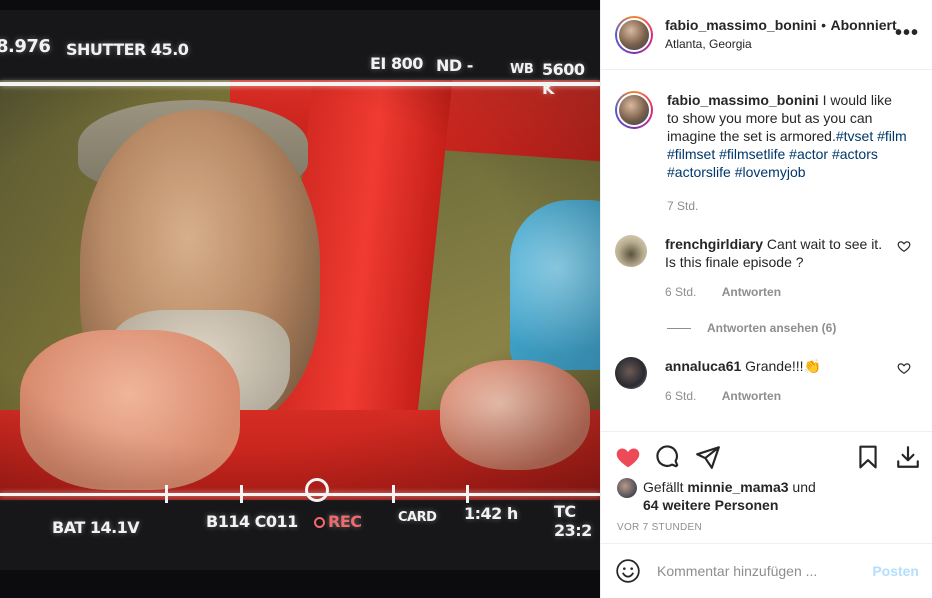 Image resolution: width=932 pixels, height=598 pixels. I want to click on share-icon, so click(708, 457).